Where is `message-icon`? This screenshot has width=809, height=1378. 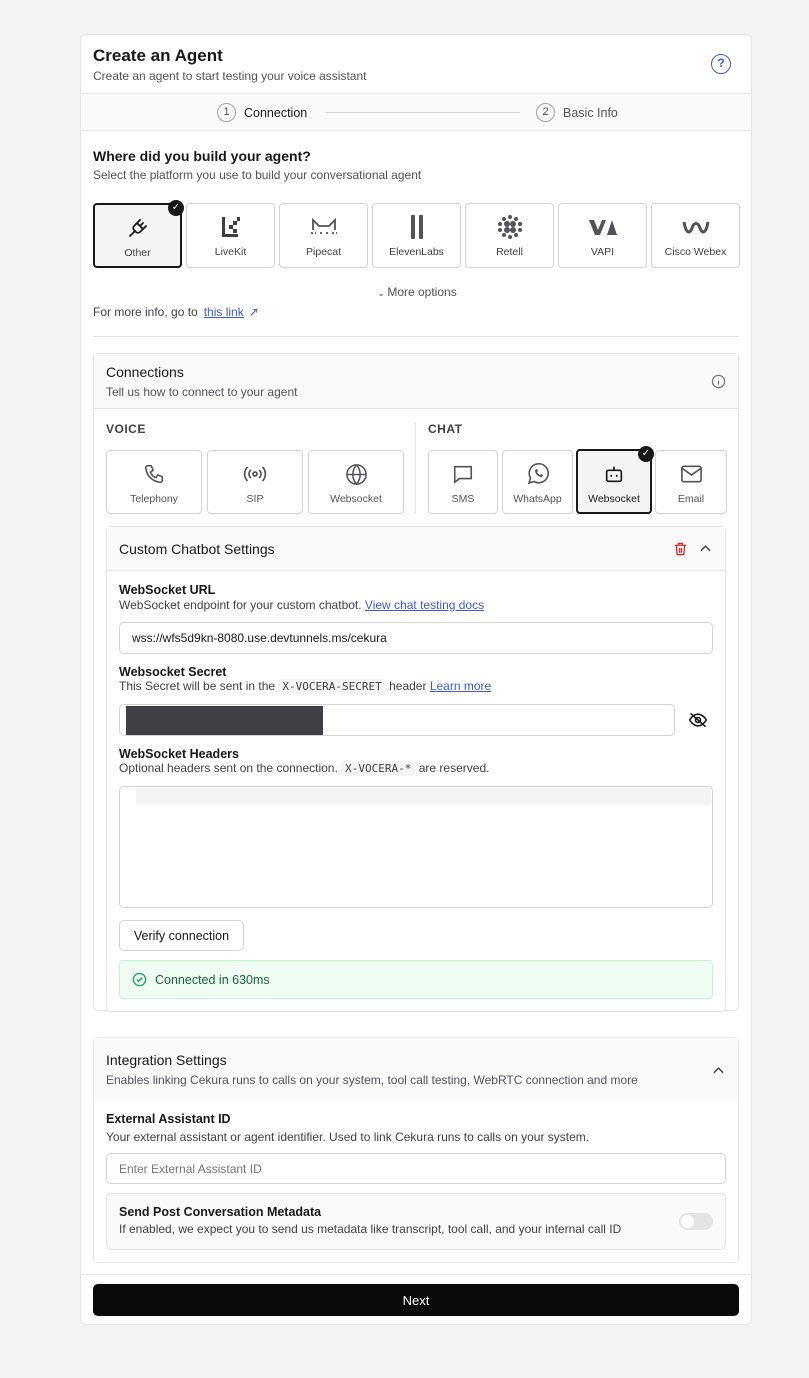 message-icon is located at coordinates (463, 474).